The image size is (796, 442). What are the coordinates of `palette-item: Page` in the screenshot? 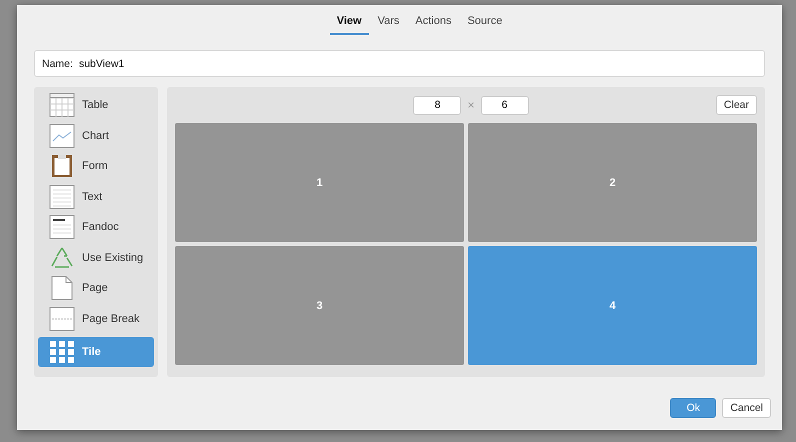 It's located at (96, 288).